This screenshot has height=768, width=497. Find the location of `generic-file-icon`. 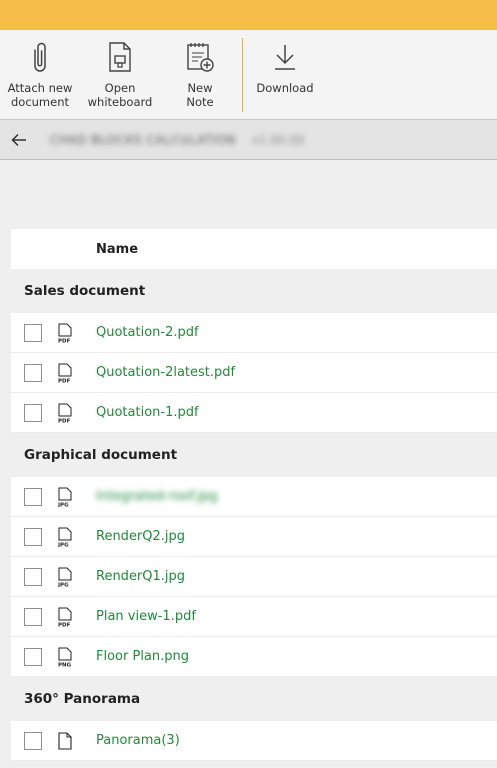

generic-file-icon is located at coordinates (65, 741).